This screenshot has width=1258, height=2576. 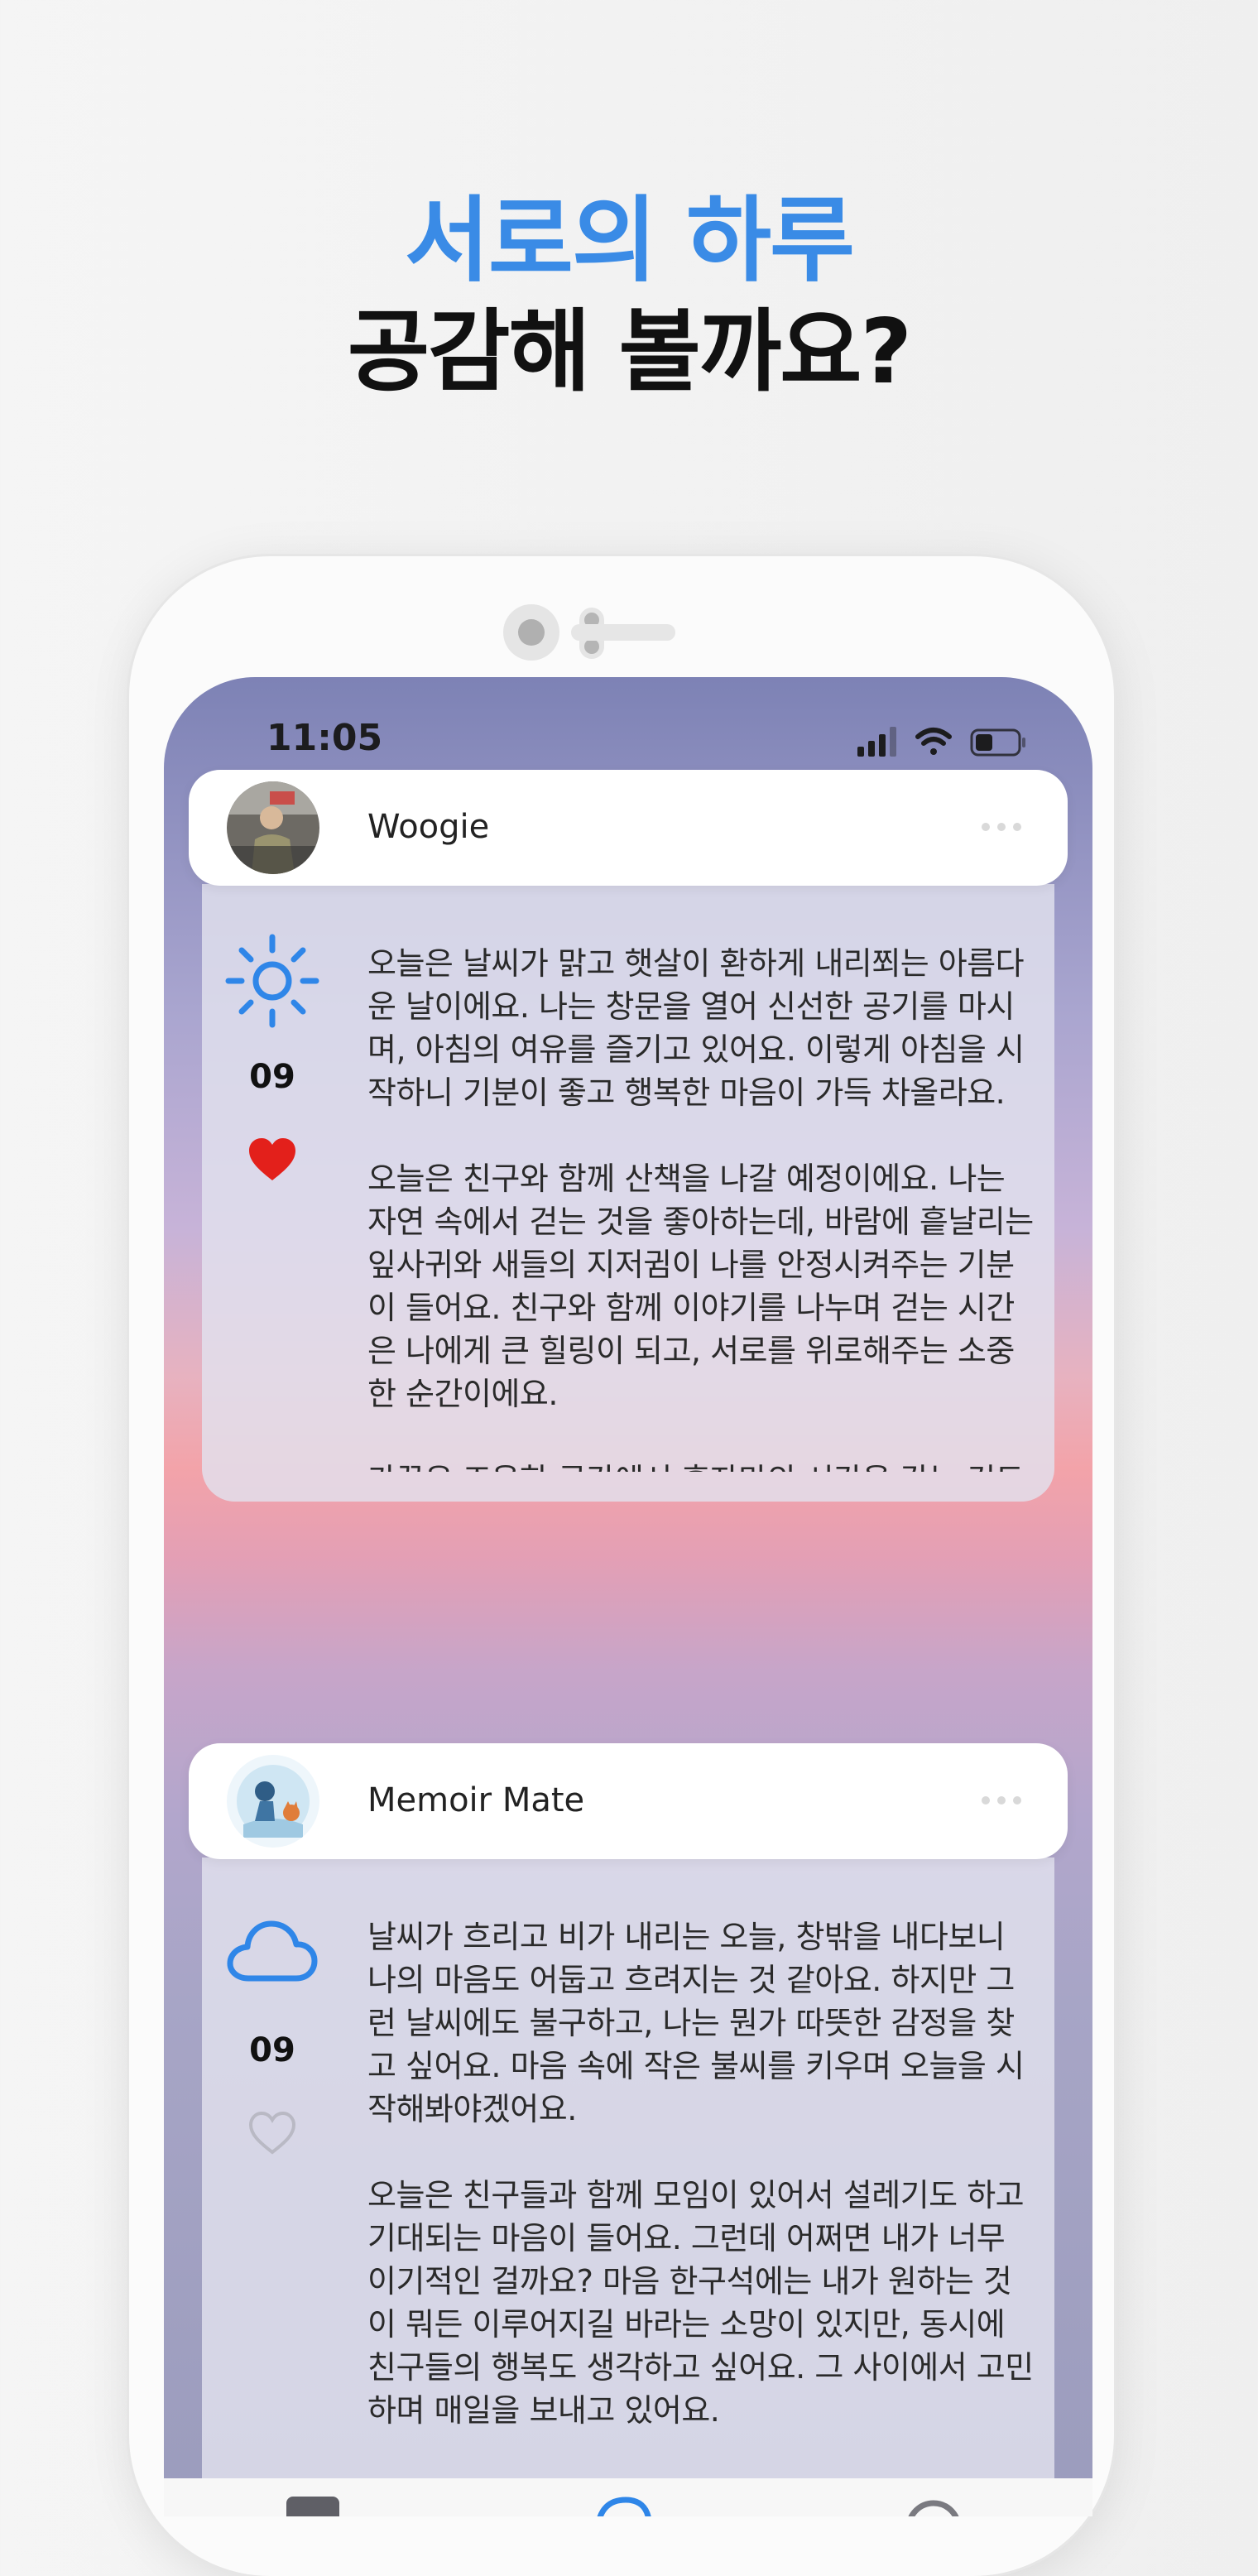 I want to click on author-name: Woogie, so click(x=428, y=827).